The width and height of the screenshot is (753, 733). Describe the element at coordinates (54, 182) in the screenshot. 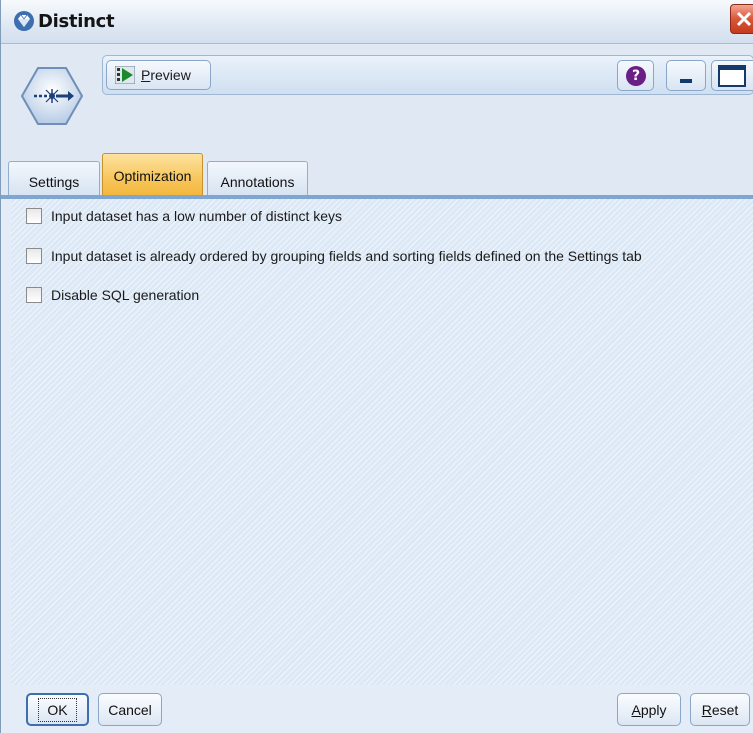

I see `tab-label: Settings` at that location.